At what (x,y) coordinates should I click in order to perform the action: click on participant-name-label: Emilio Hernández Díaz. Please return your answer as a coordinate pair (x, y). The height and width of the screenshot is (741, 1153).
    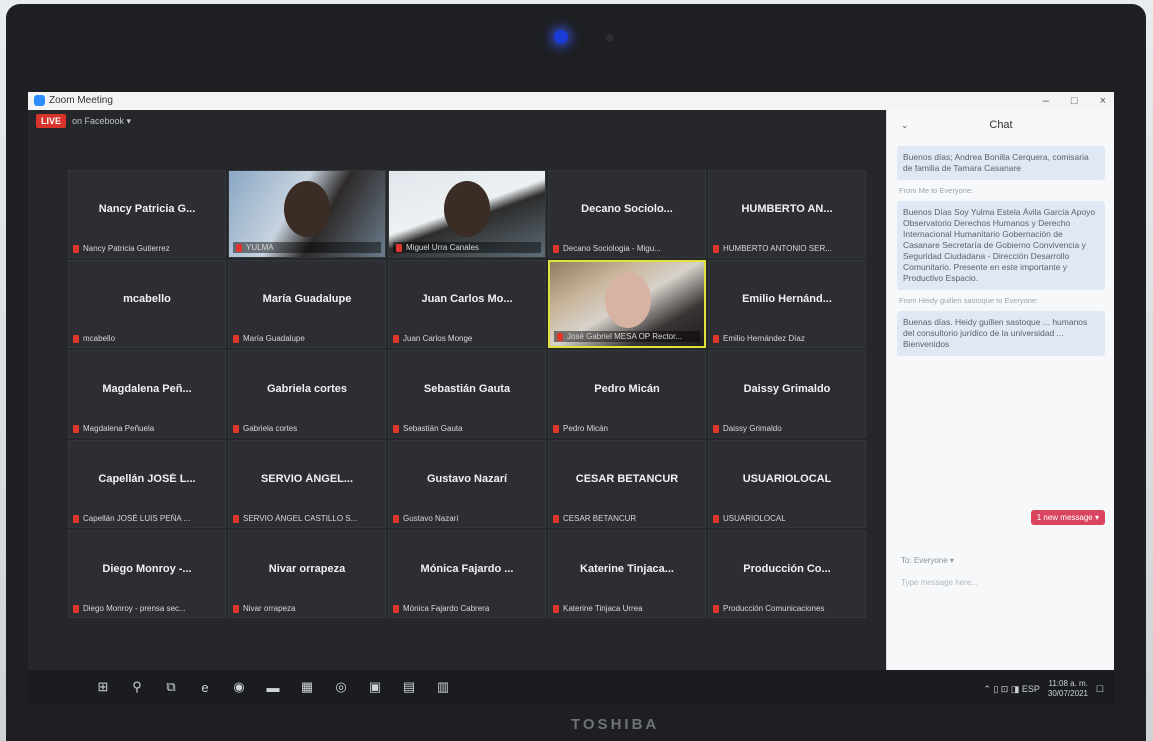
    Looking at the image, I should click on (787, 338).